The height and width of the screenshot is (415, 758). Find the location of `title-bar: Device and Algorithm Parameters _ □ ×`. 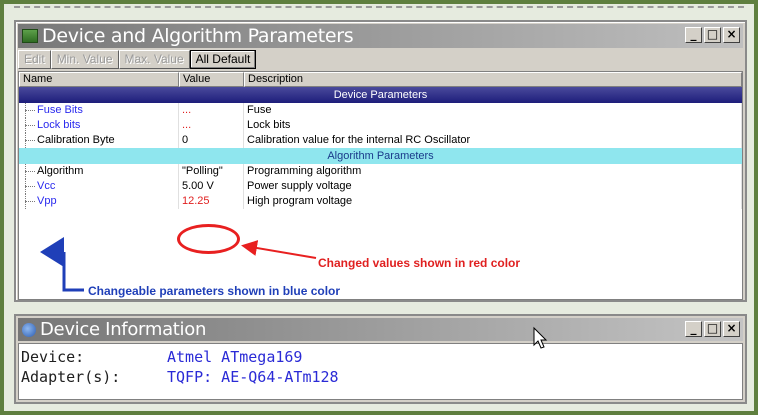

title-bar: Device and Algorithm Parameters _ □ × is located at coordinates (380, 36).